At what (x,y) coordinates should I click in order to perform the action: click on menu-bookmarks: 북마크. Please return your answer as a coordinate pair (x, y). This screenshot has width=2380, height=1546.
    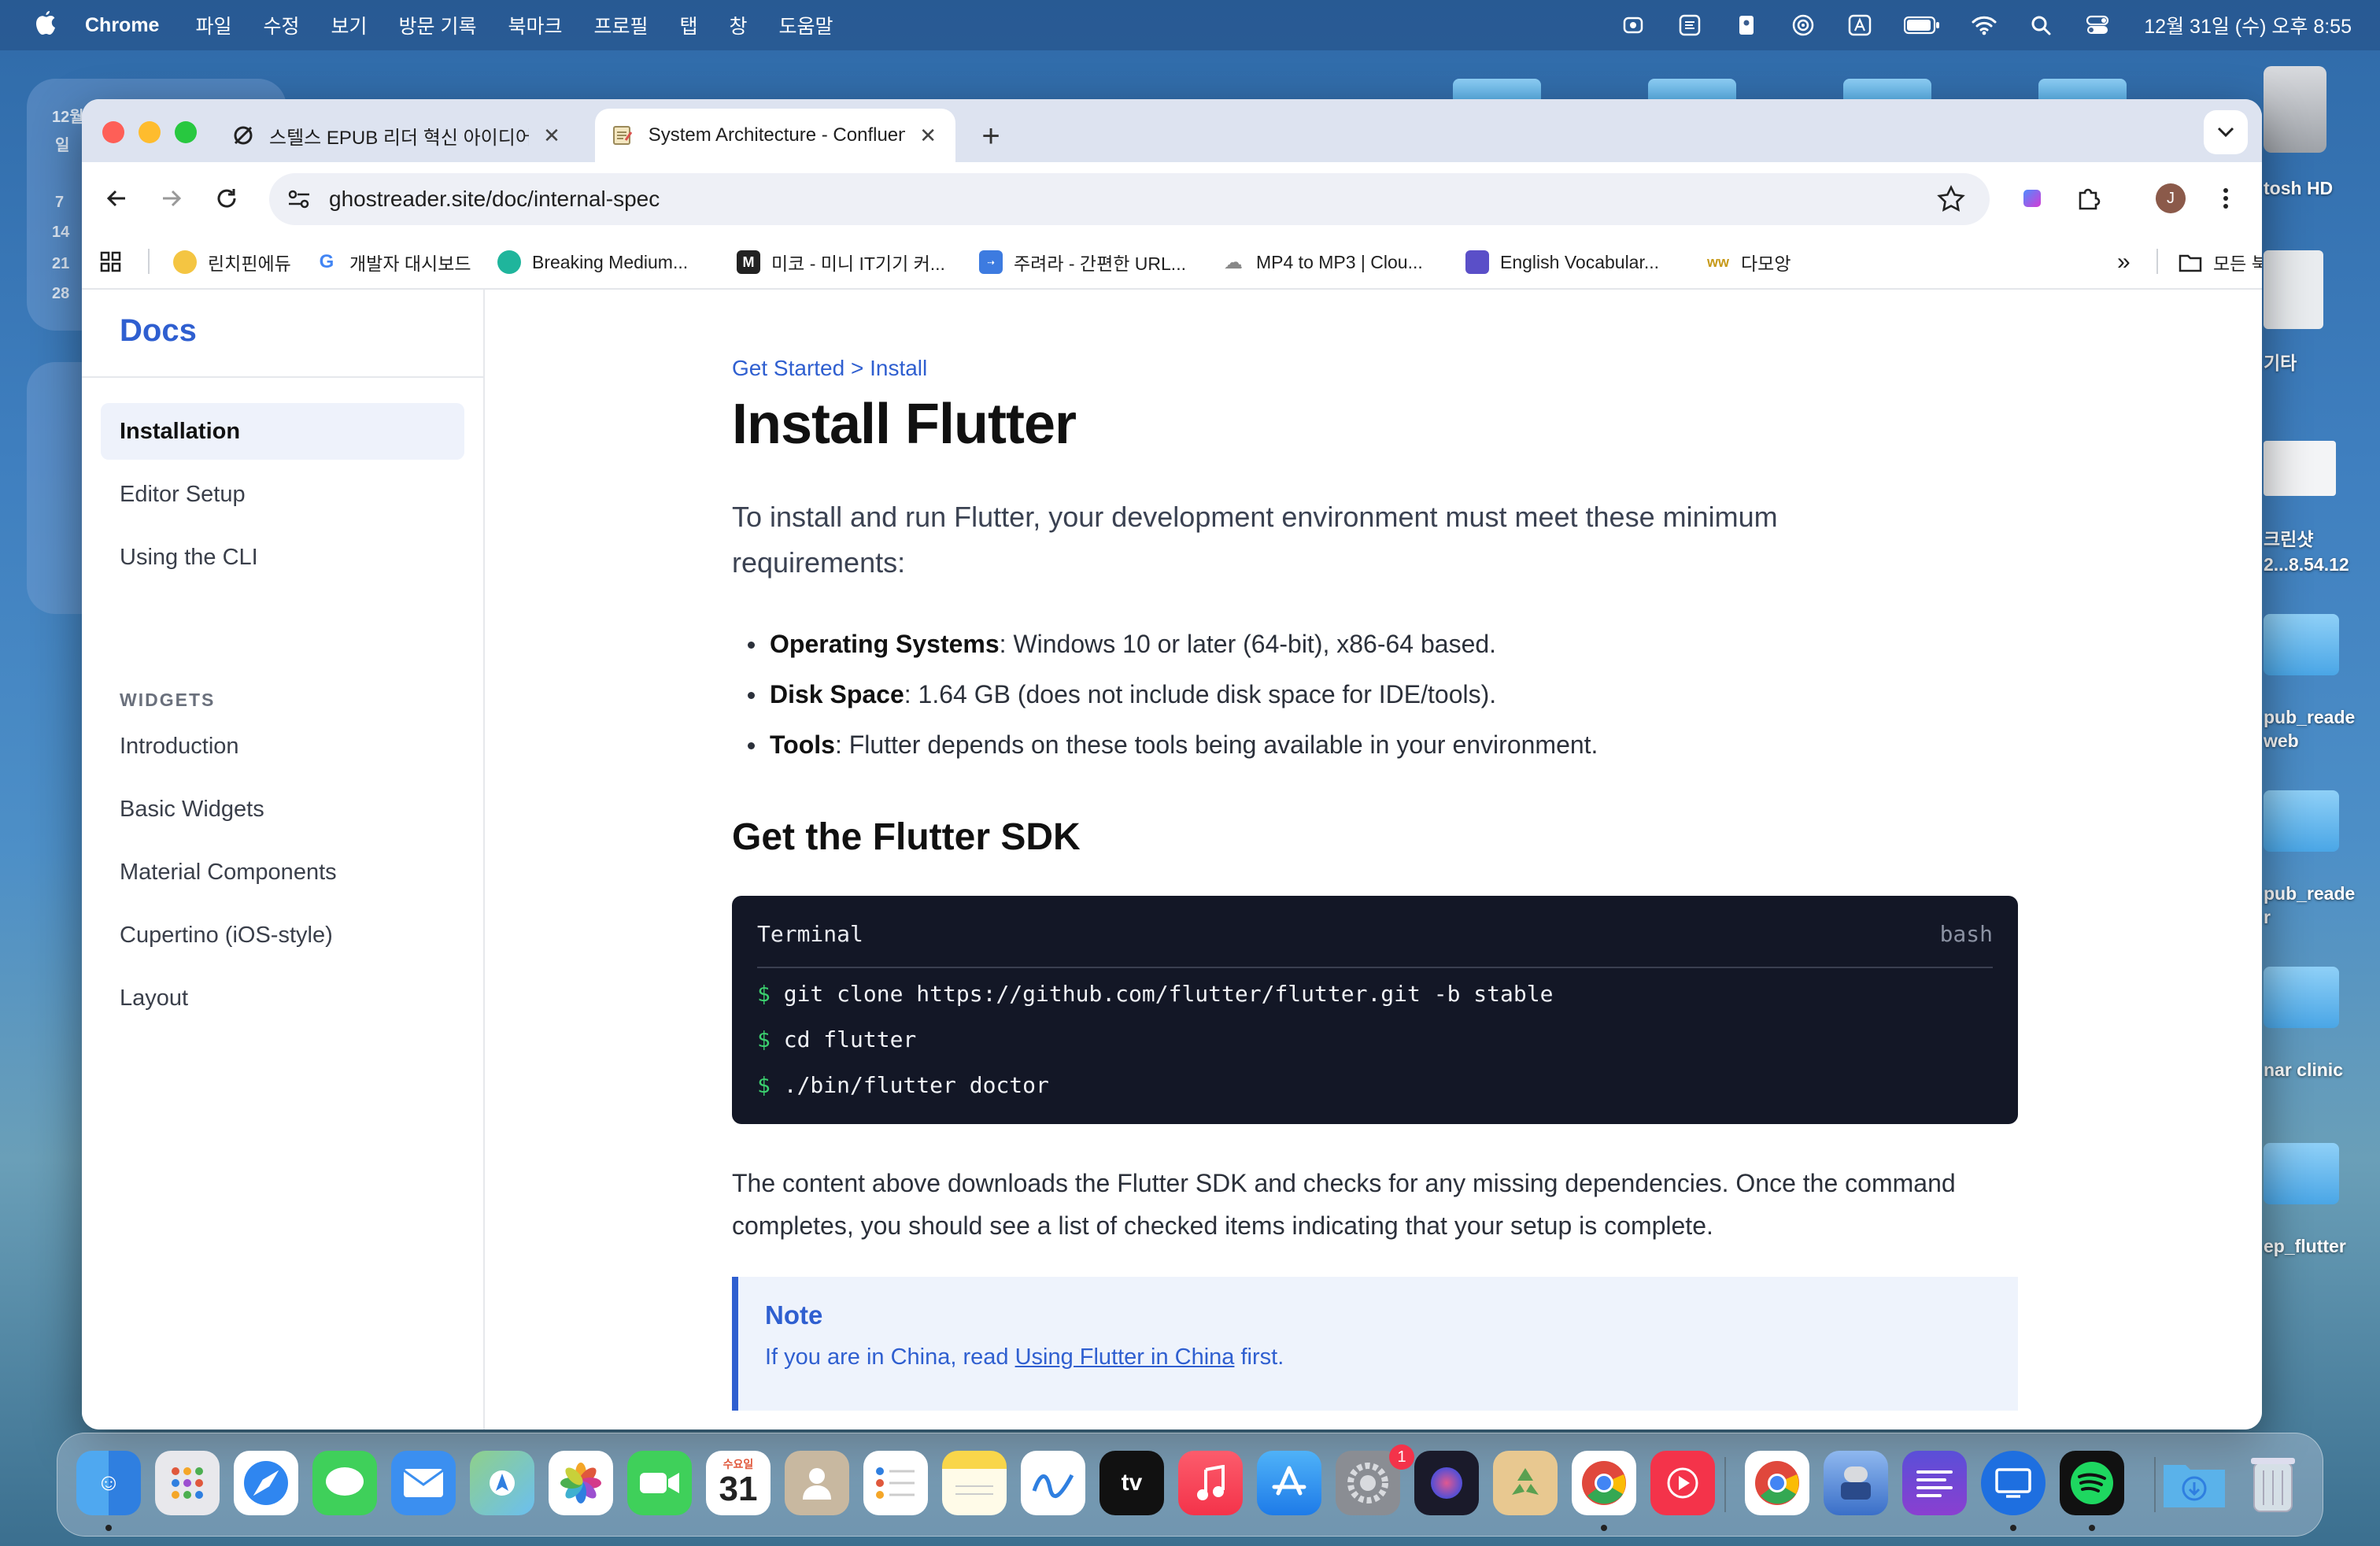
    Looking at the image, I should click on (535, 25).